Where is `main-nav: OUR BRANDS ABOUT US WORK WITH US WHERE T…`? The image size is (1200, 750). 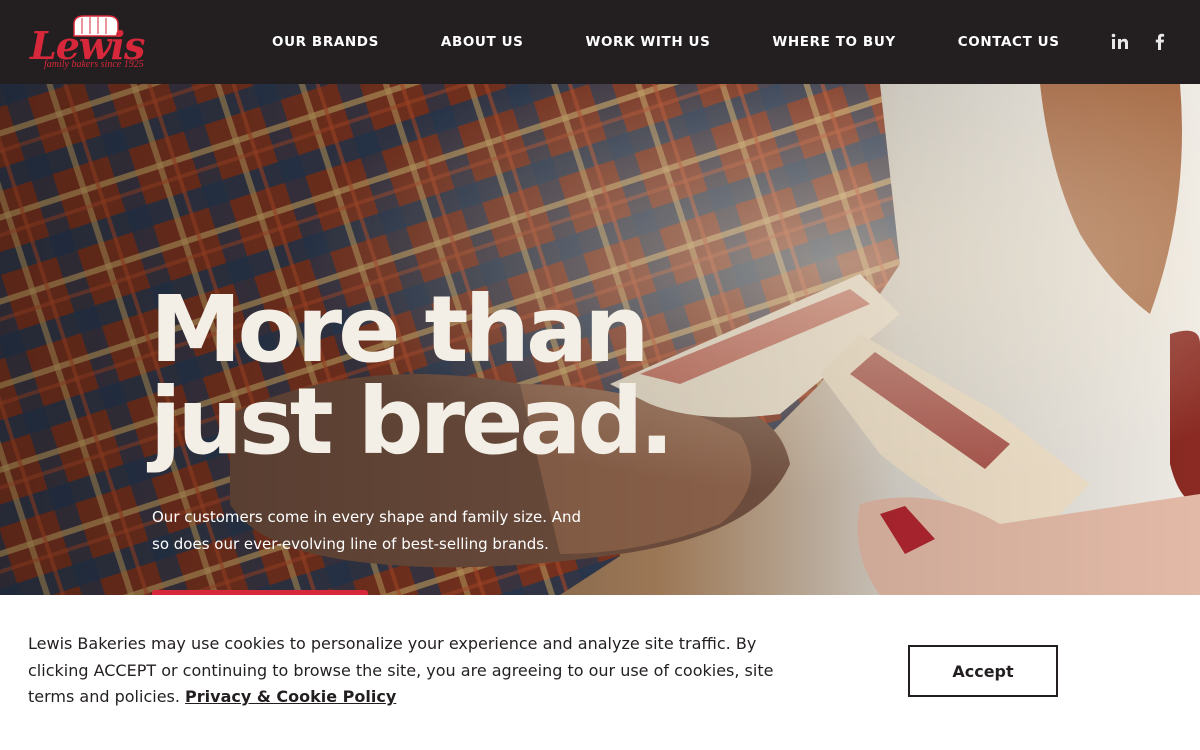
main-nav: OUR BRANDS ABOUT US WORK WITH US WHERE T… is located at coordinates (666, 42).